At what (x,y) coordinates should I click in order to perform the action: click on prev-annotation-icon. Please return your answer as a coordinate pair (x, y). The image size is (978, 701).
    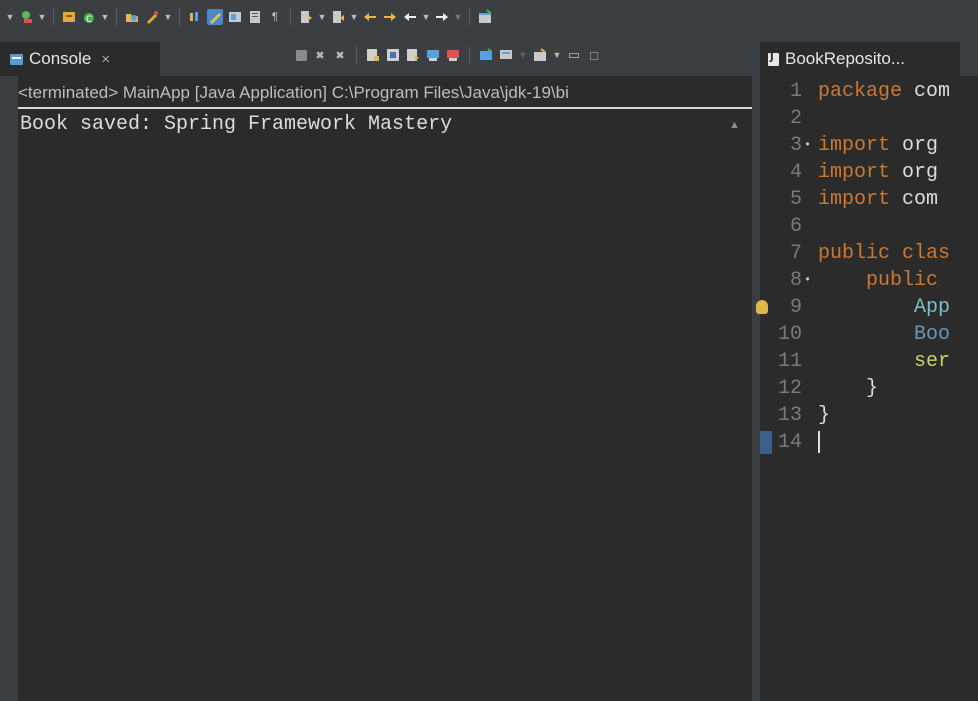
    Looking at the image, I should click on (338, 17).